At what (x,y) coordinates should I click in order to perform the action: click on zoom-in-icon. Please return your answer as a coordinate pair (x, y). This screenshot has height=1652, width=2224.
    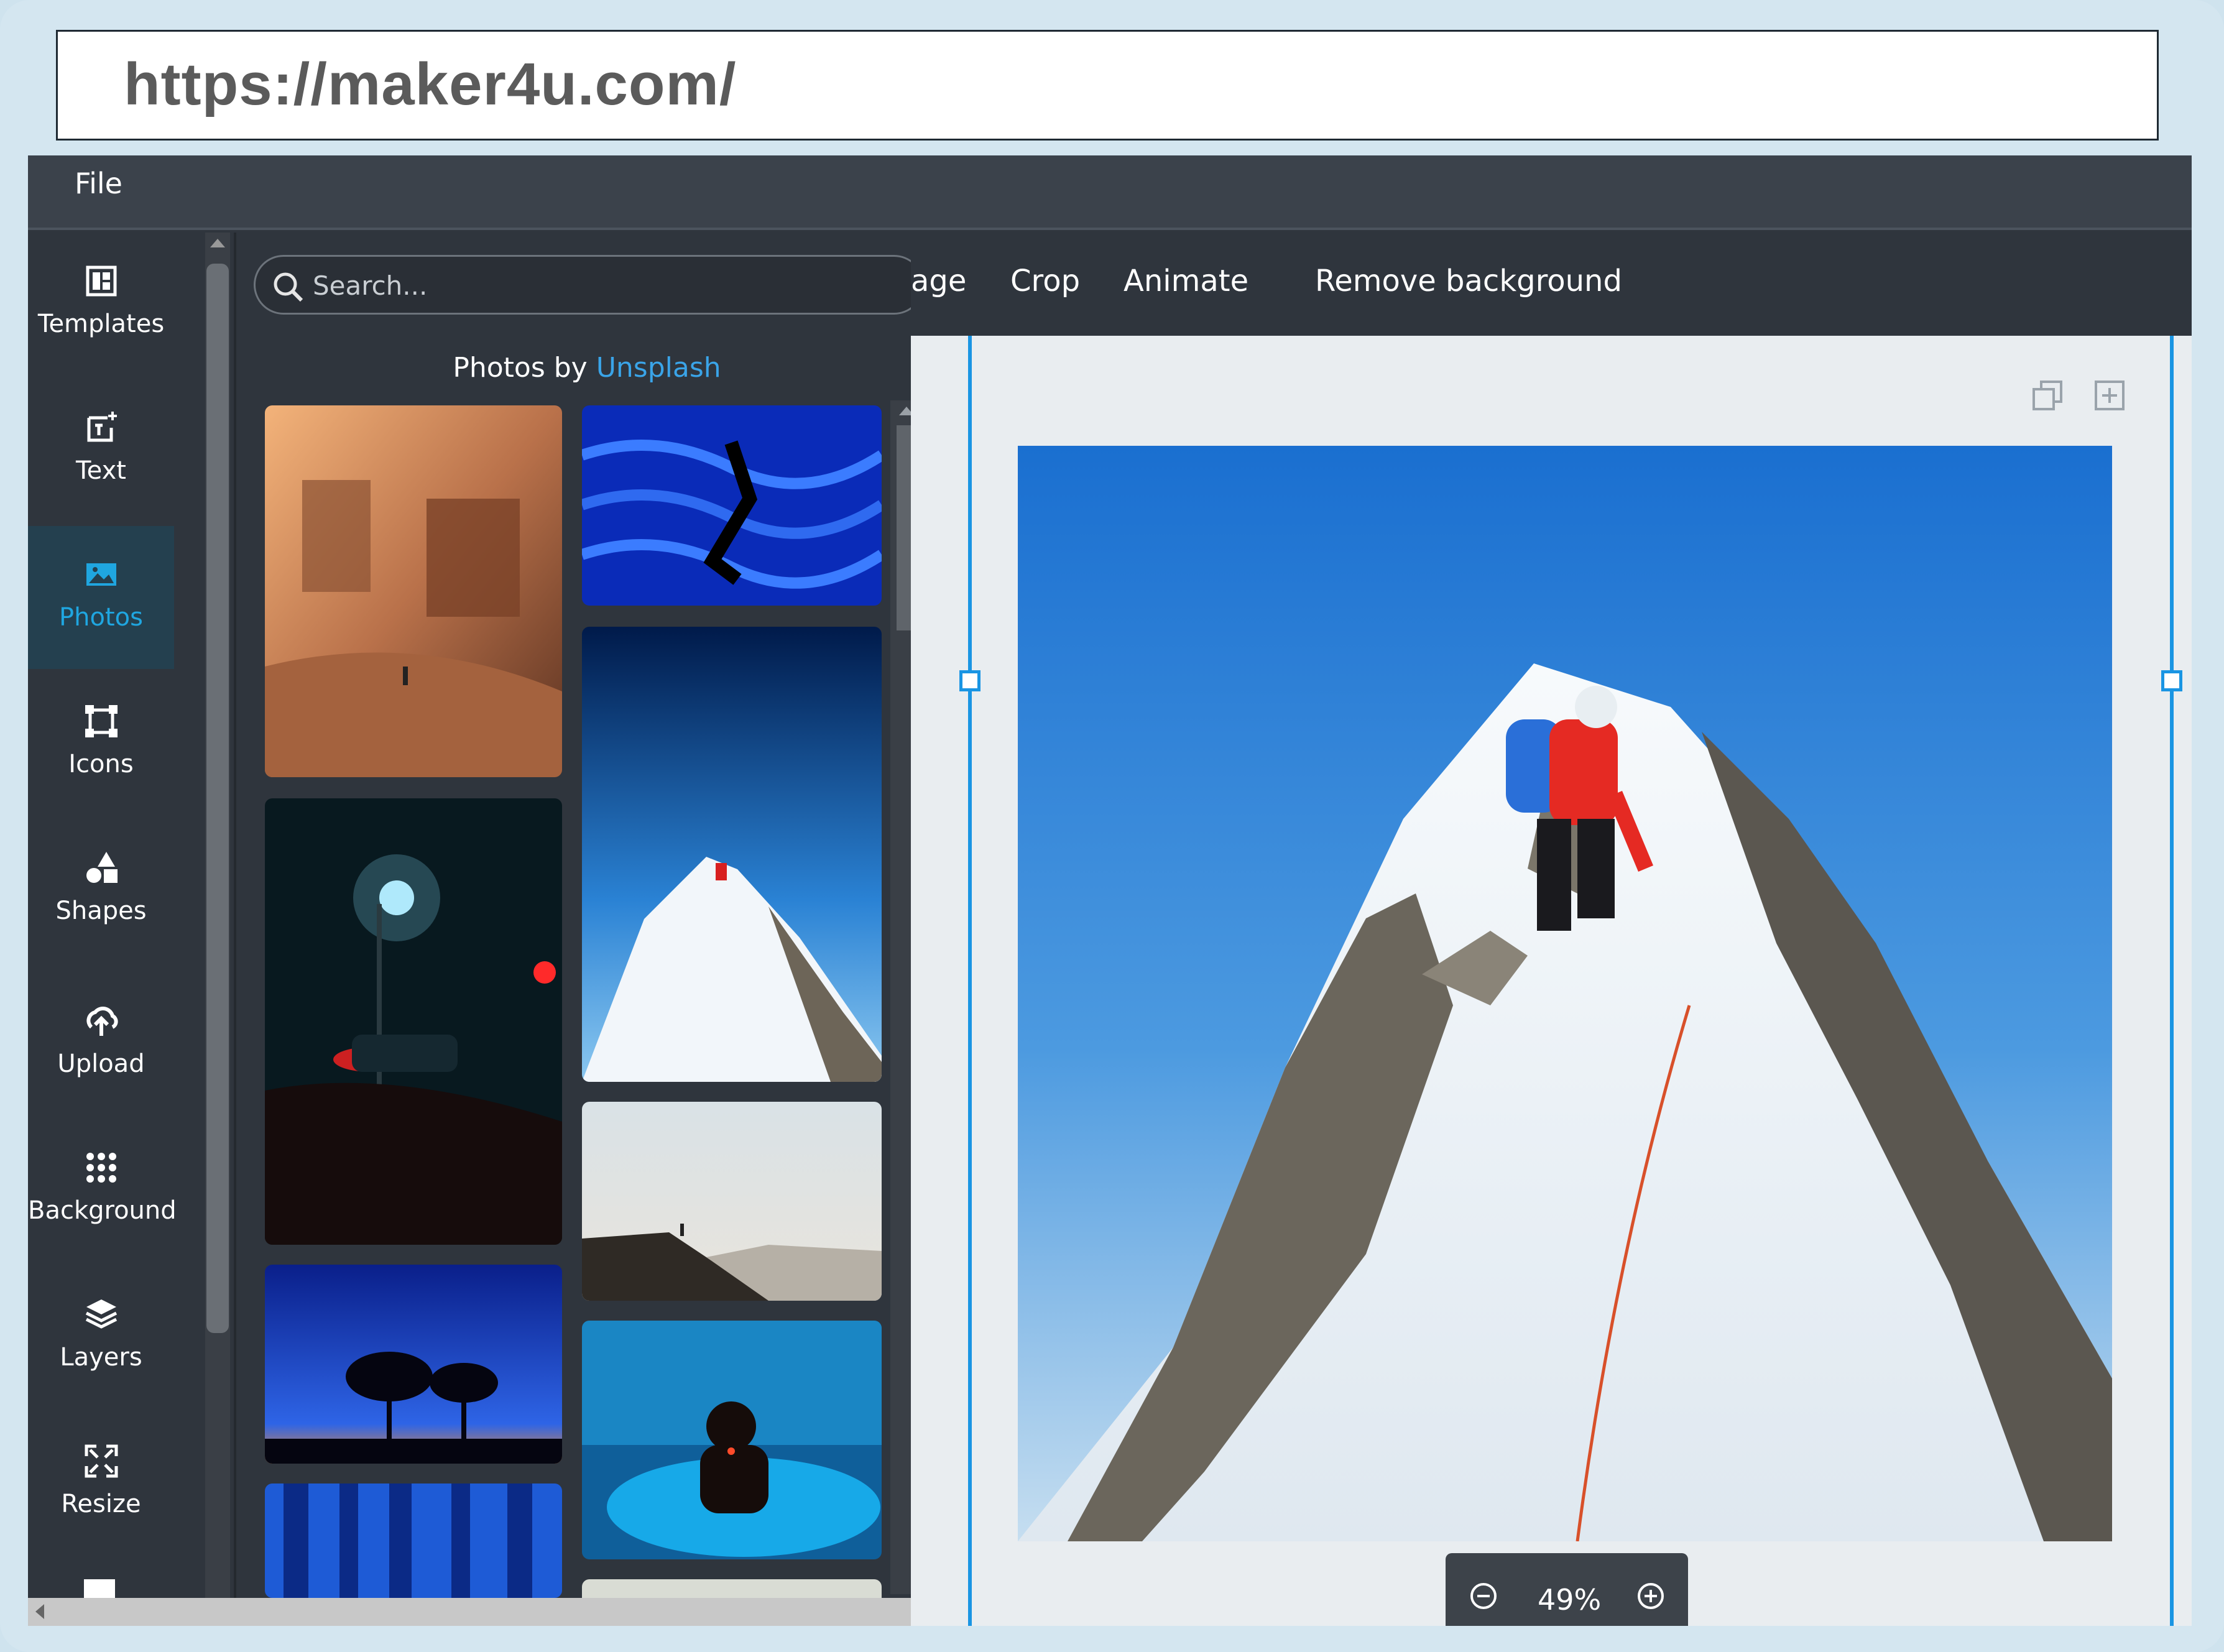
    Looking at the image, I should click on (1650, 1596).